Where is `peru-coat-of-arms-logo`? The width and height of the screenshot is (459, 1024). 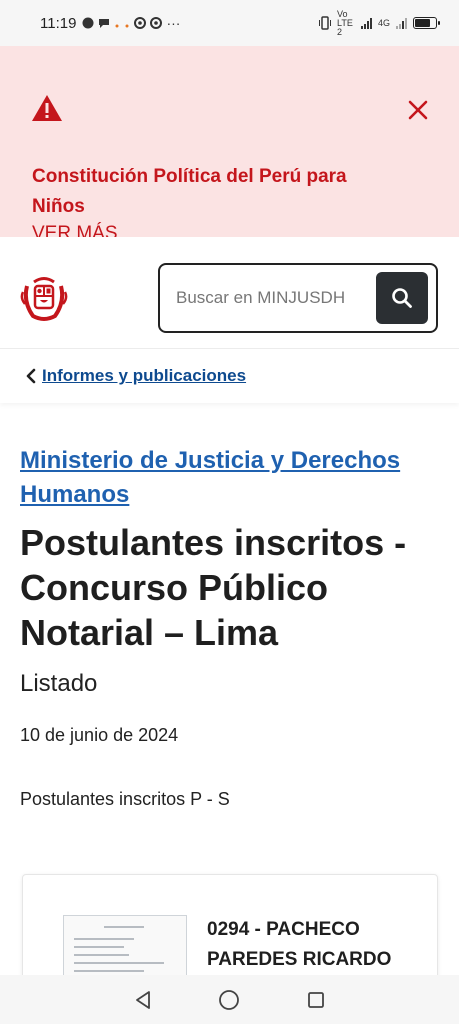 peru-coat-of-arms-logo is located at coordinates (44, 297).